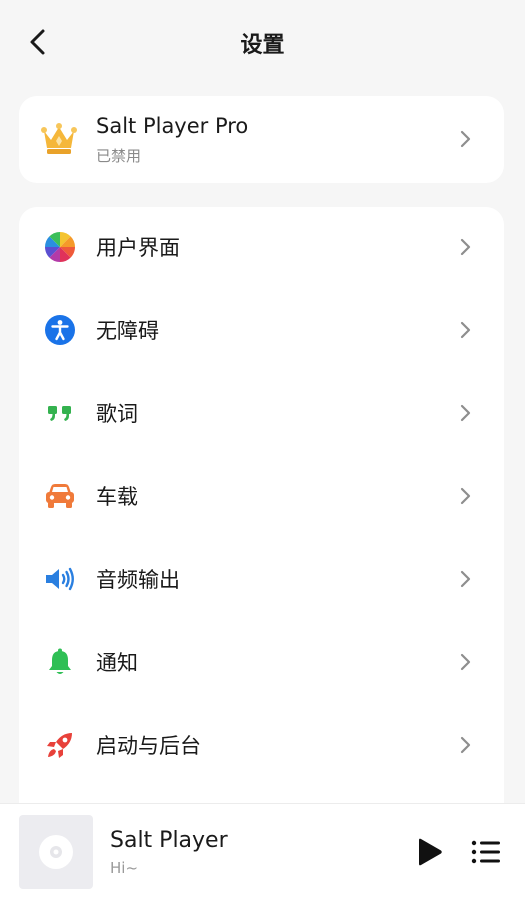 The height and width of the screenshot is (903, 525). What do you see at coordinates (261, 247) in the screenshot?
I see `settings-item-ui: 用户界面` at bounding box center [261, 247].